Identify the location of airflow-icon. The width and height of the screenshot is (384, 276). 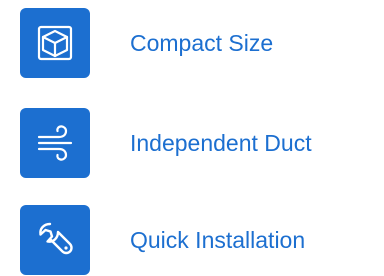
(55, 143).